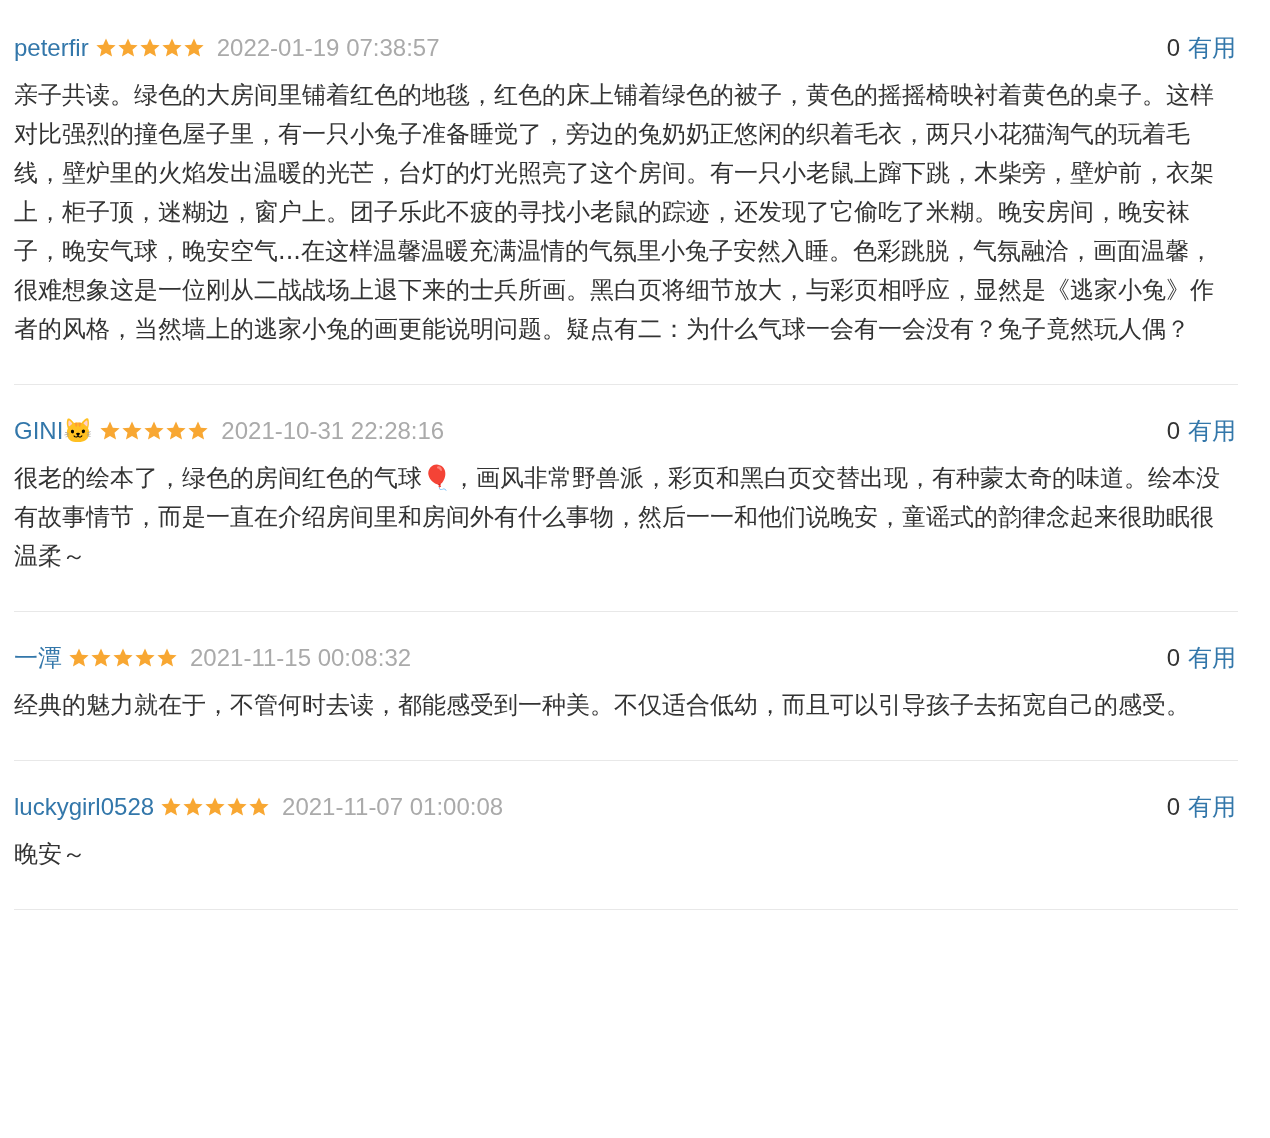 The image size is (1270, 1138). What do you see at coordinates (393, 807) in the screenshot?
I see `review-time: 2021-11-07 01:00:08` at bounding box center [393, 807].